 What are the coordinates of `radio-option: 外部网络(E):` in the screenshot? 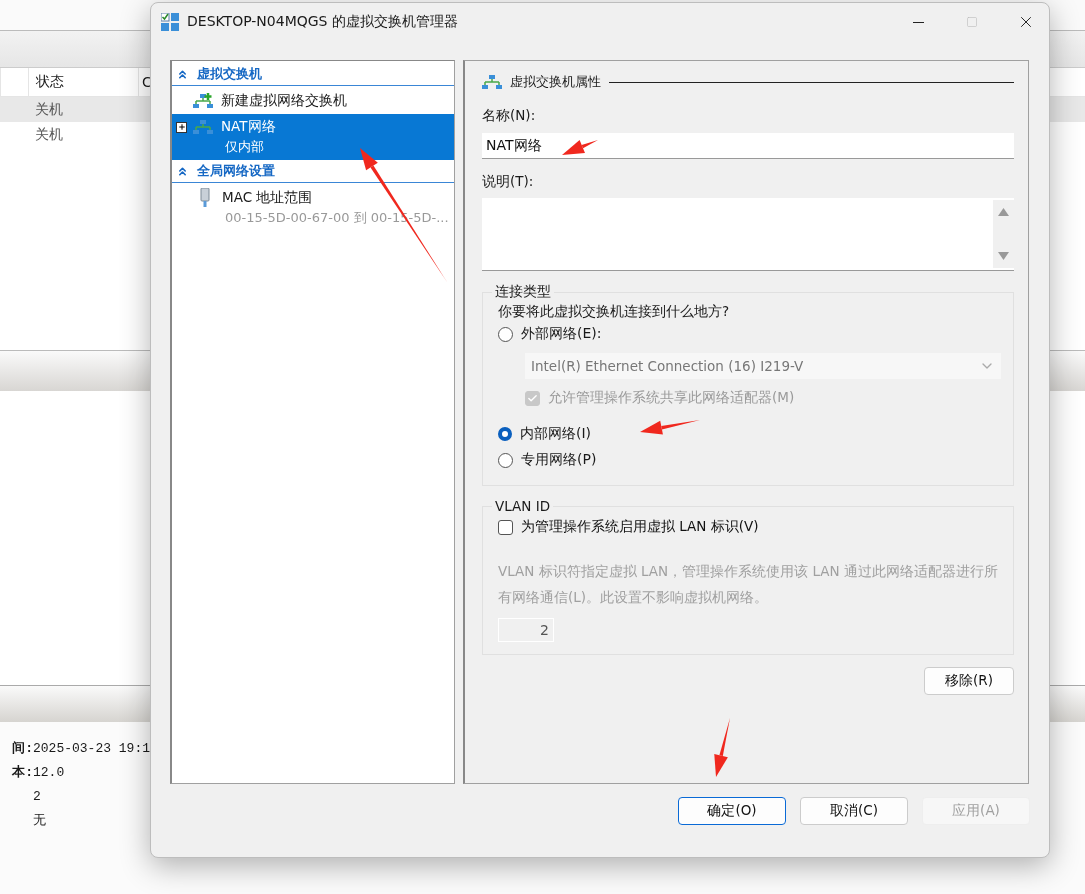 It's located at (749, 334).